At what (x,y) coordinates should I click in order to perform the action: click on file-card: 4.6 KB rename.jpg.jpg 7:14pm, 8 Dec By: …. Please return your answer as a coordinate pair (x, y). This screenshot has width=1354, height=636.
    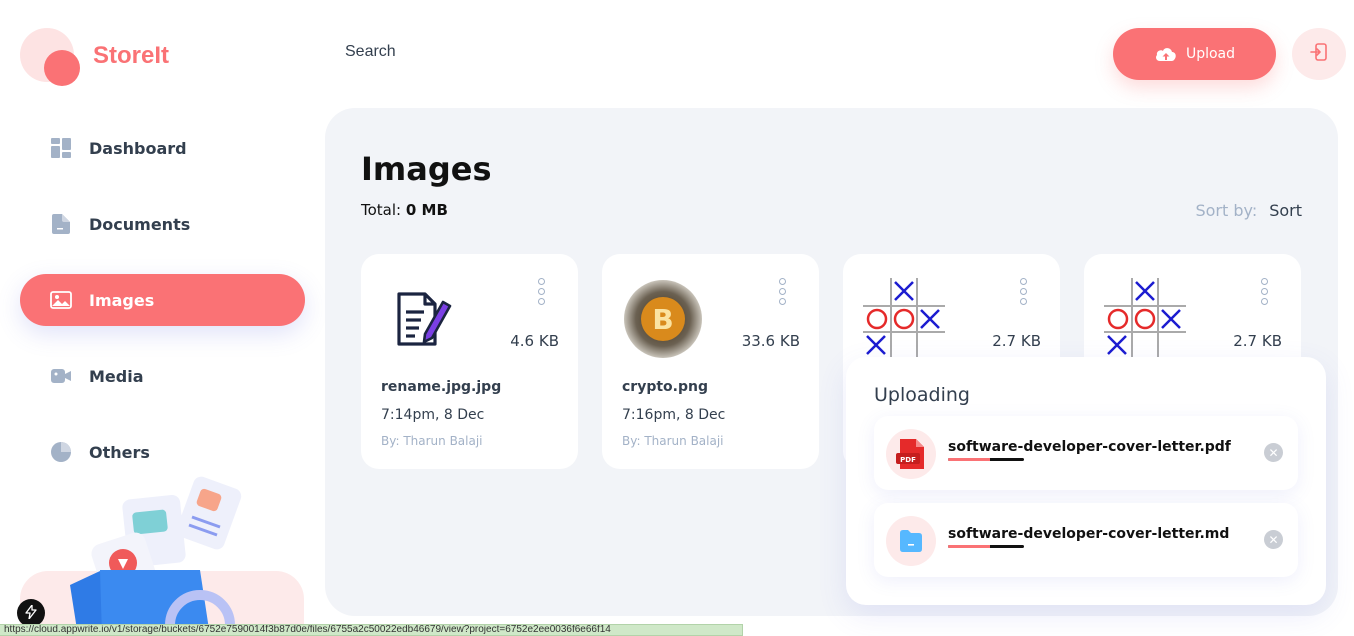
    Looking at the image, I should click on (469, 361).